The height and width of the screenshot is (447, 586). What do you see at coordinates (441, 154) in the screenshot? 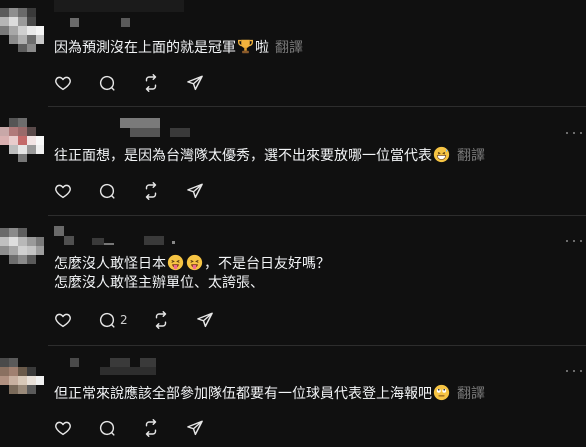
I see `grinning-sweat-emoji-icon` at bounding box center [441, 154].